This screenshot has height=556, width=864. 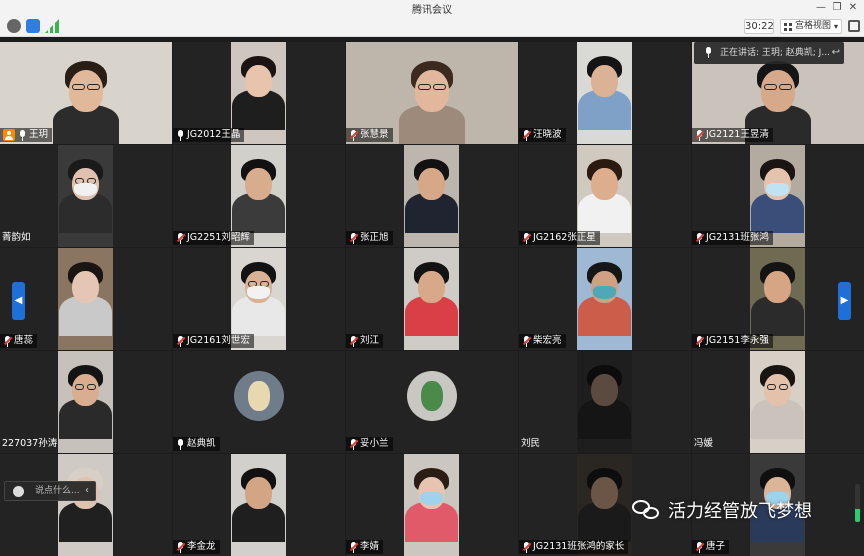 I want to click on participant-name: 赵典凯, so click(x=201, y=443).